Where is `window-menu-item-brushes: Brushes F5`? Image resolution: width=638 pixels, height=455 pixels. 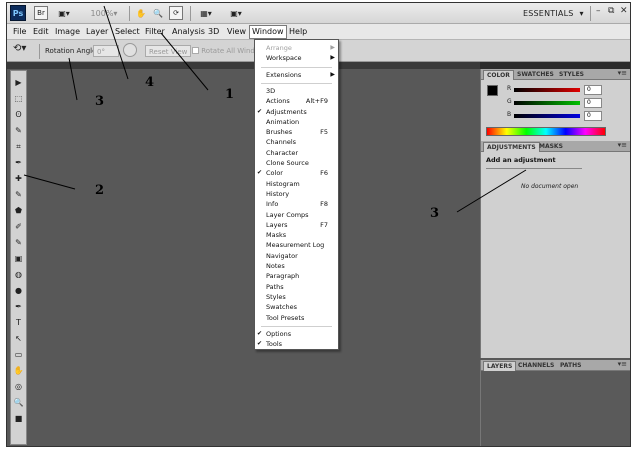 window-menu-item-brushes: Brushes F5 is located at coordinates (296, 132).